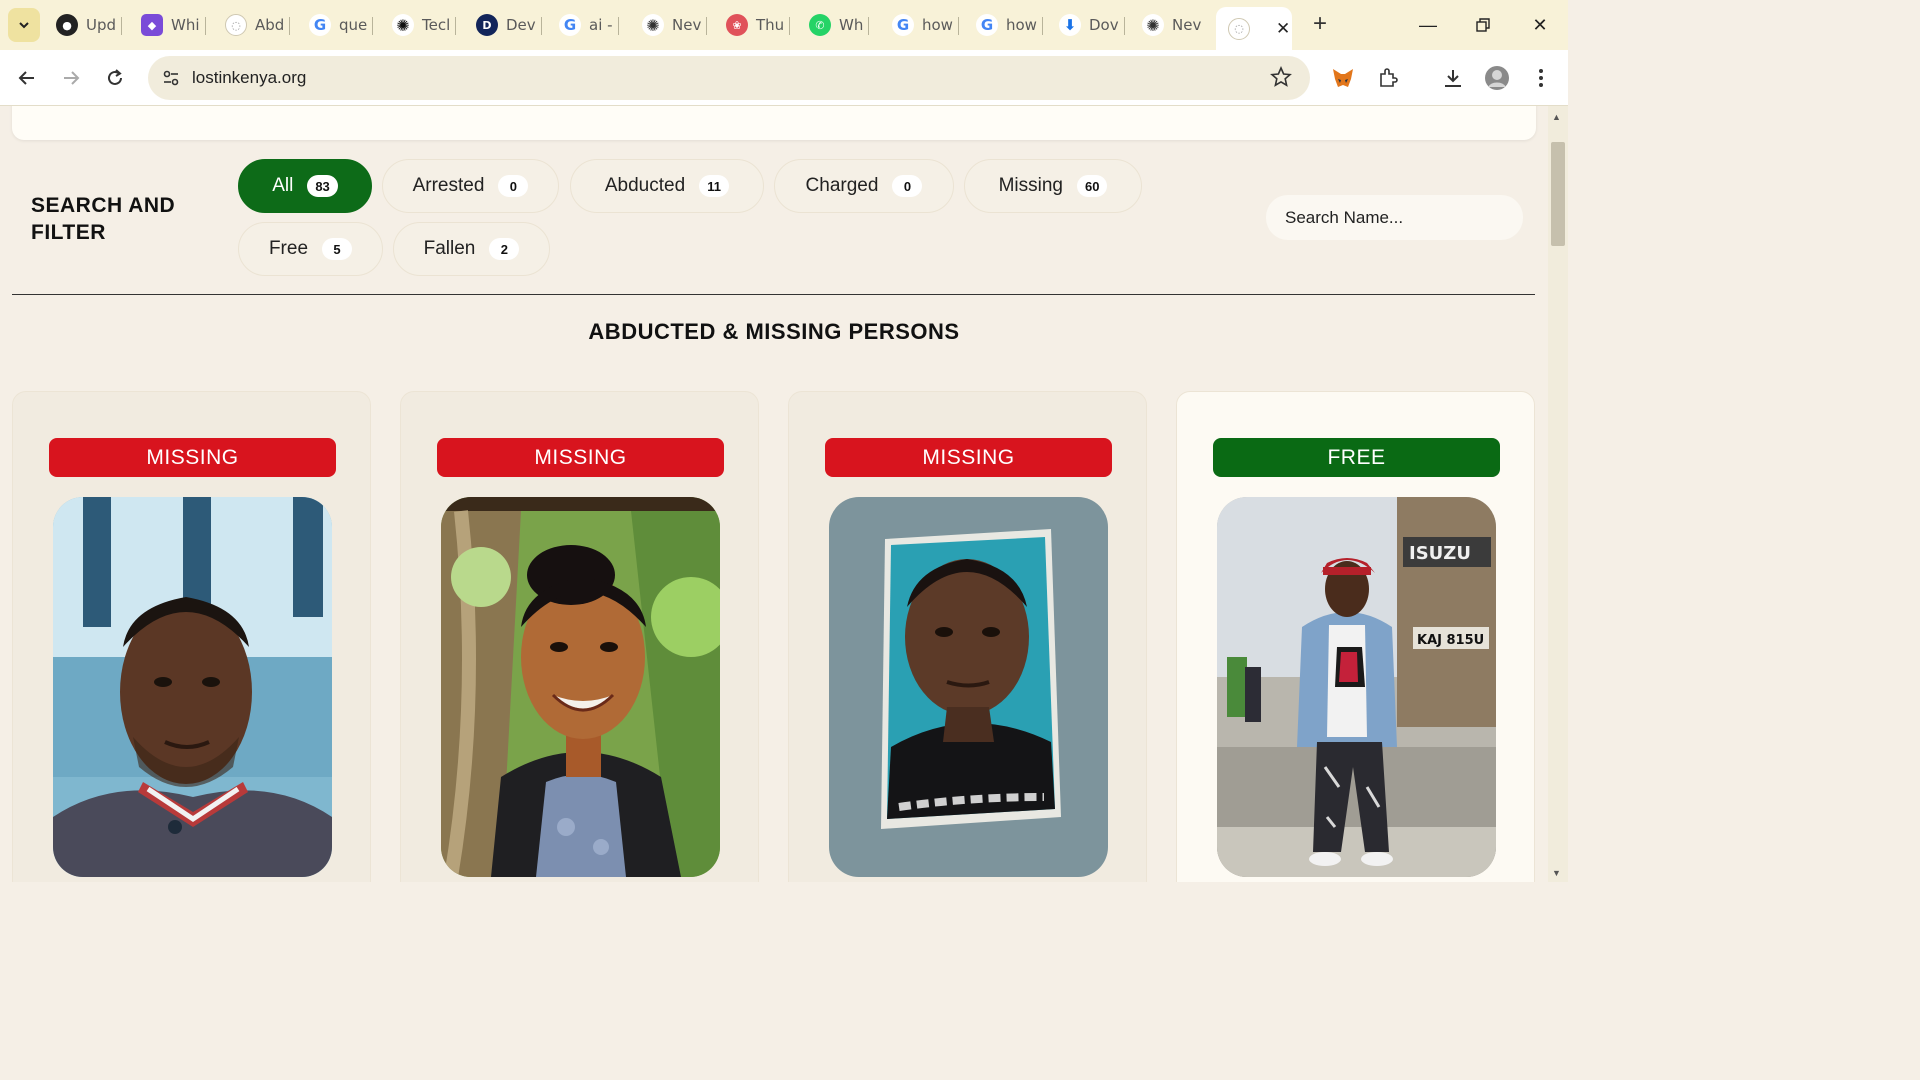  I want to click on browser-tab: ◌ Abd, so click(258, 25).